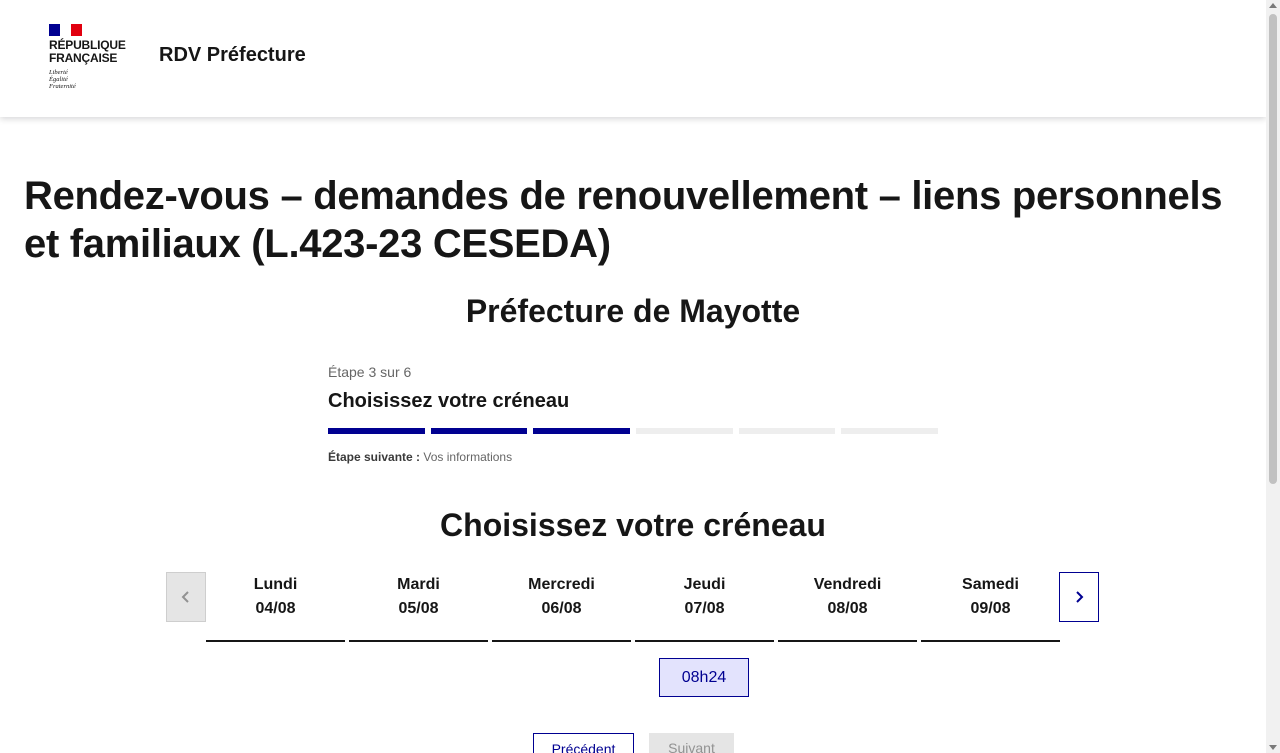  I want to click on day-name: Samedi, so click(990, 584).